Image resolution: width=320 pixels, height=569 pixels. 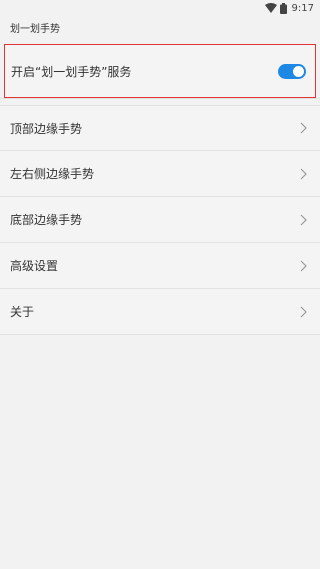 I want to click on status-time: 9:17, so click(x=302, y=8).